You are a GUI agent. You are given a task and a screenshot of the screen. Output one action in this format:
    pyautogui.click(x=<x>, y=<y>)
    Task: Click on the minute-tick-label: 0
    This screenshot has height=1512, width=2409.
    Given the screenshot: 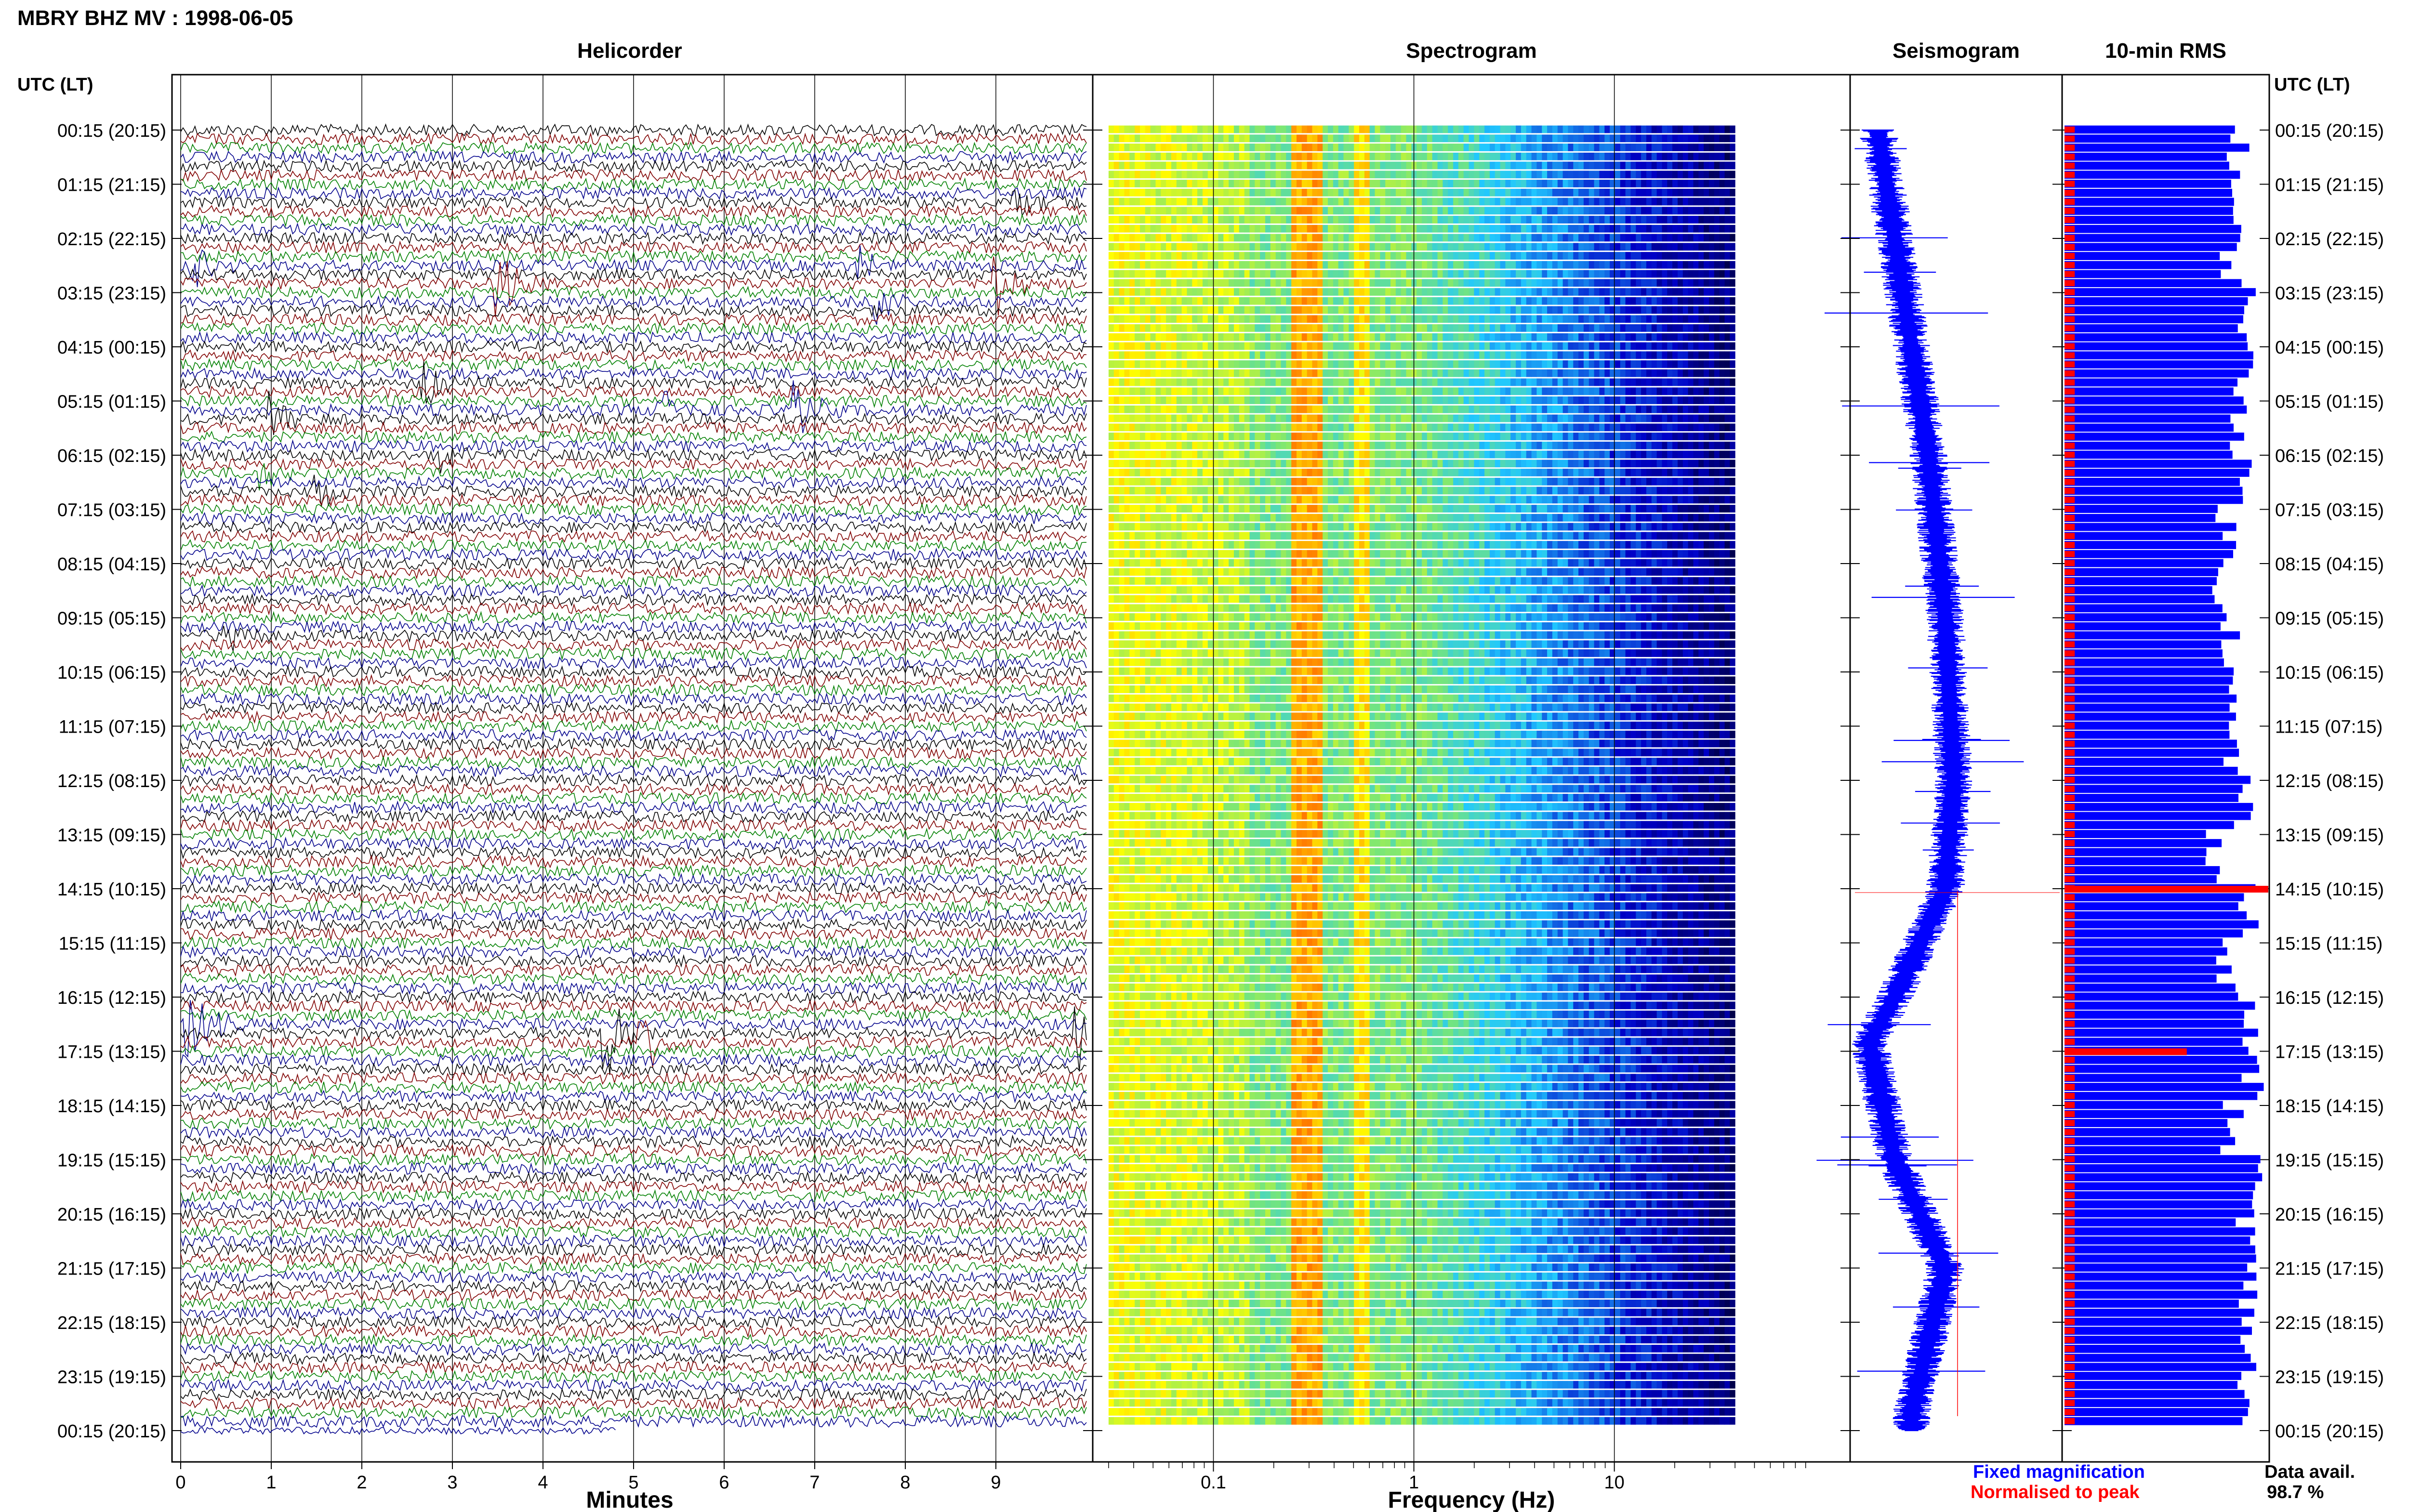 What is the action you would take?
    pyautogui.click(x=180, y=1483)
    